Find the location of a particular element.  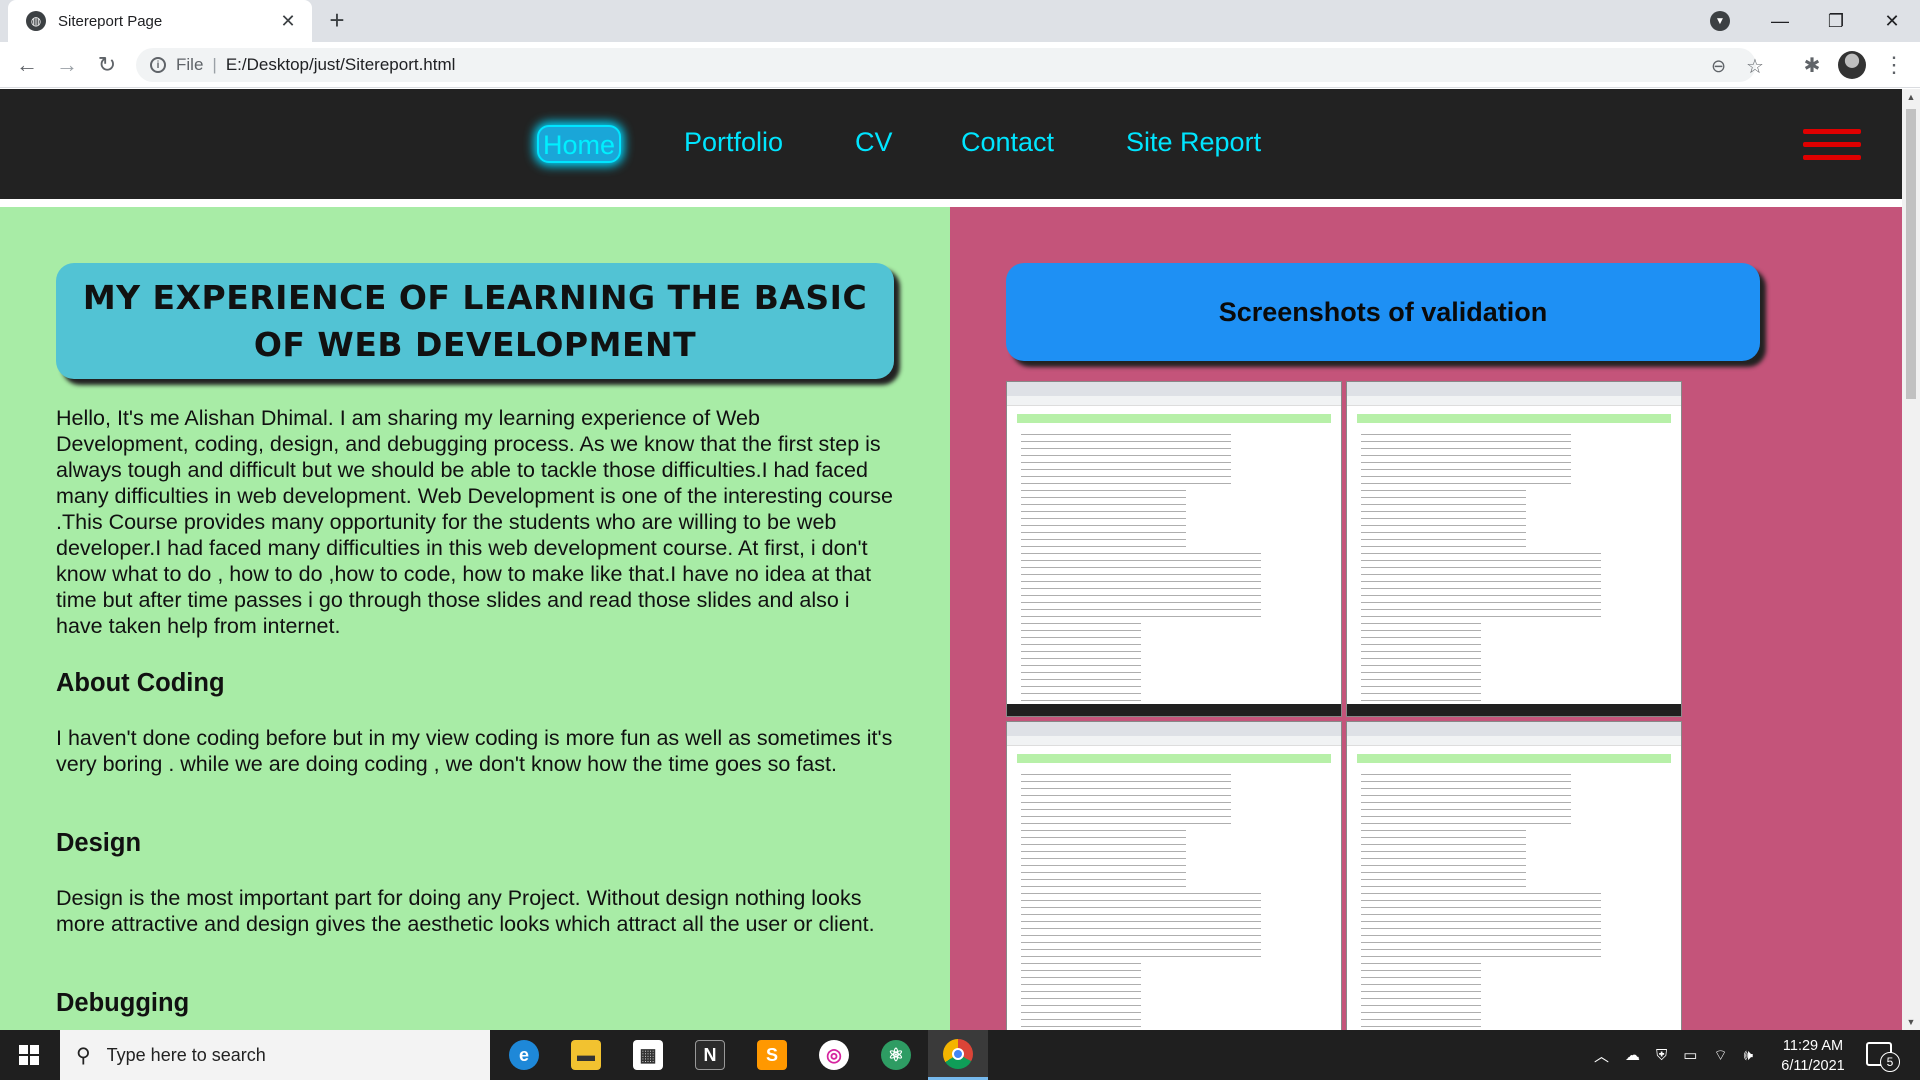

nav-home-link: Home is located at coordinates (579, 144).